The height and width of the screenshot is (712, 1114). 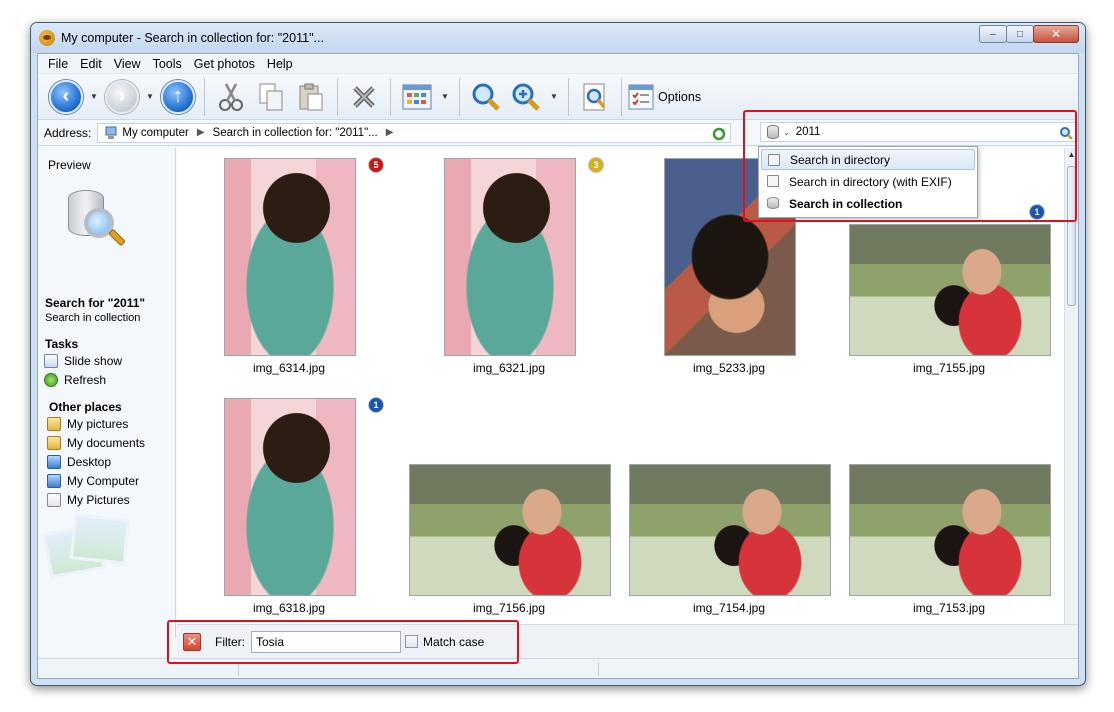 I want to click on search-input: 2011, so click(x=808, y=132).